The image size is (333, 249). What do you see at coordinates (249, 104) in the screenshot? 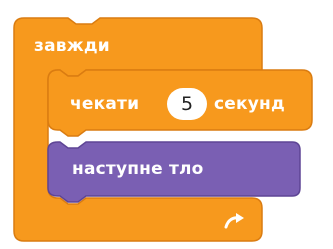
I see `wait-seconds-unit-label: секунд` at bounding box center [249, 104].